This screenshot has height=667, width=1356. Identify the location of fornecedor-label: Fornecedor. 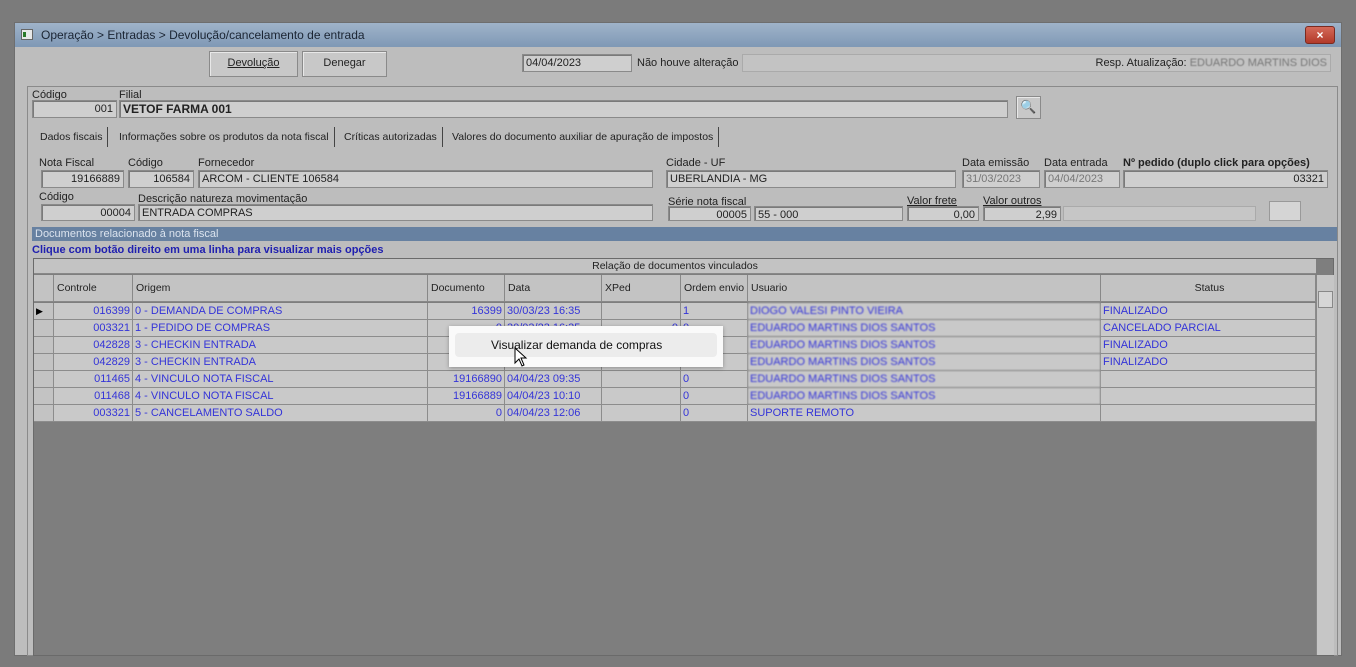
(226, 163).